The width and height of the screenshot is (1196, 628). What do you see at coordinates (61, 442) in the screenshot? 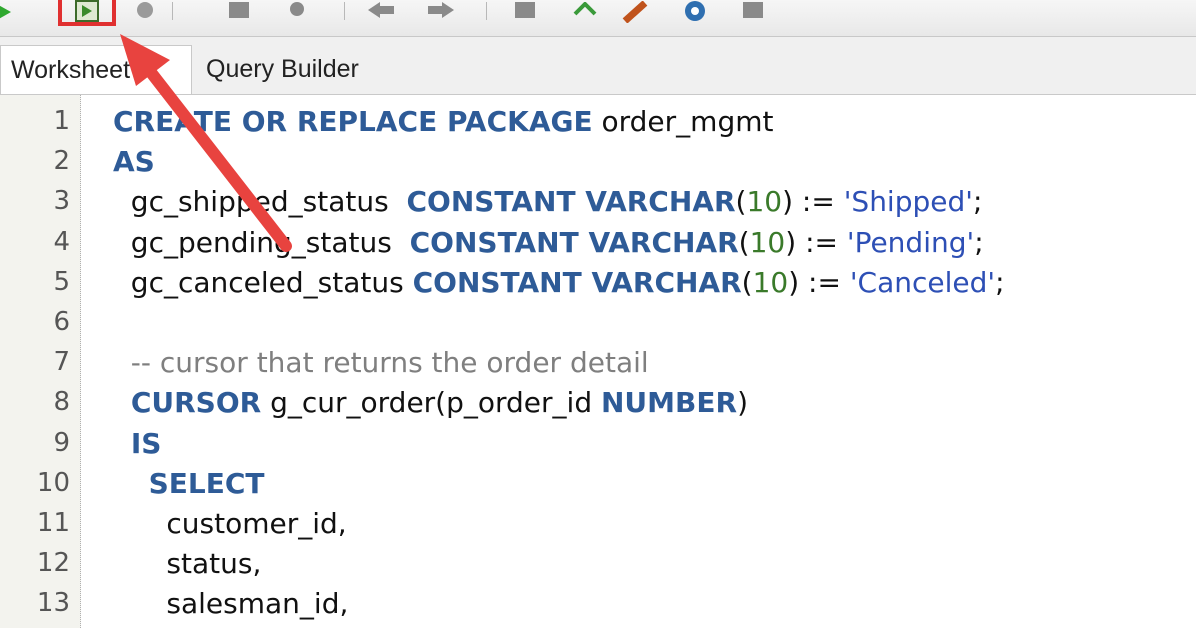
I see `line-number: 9` at bounding box center [61, 442].